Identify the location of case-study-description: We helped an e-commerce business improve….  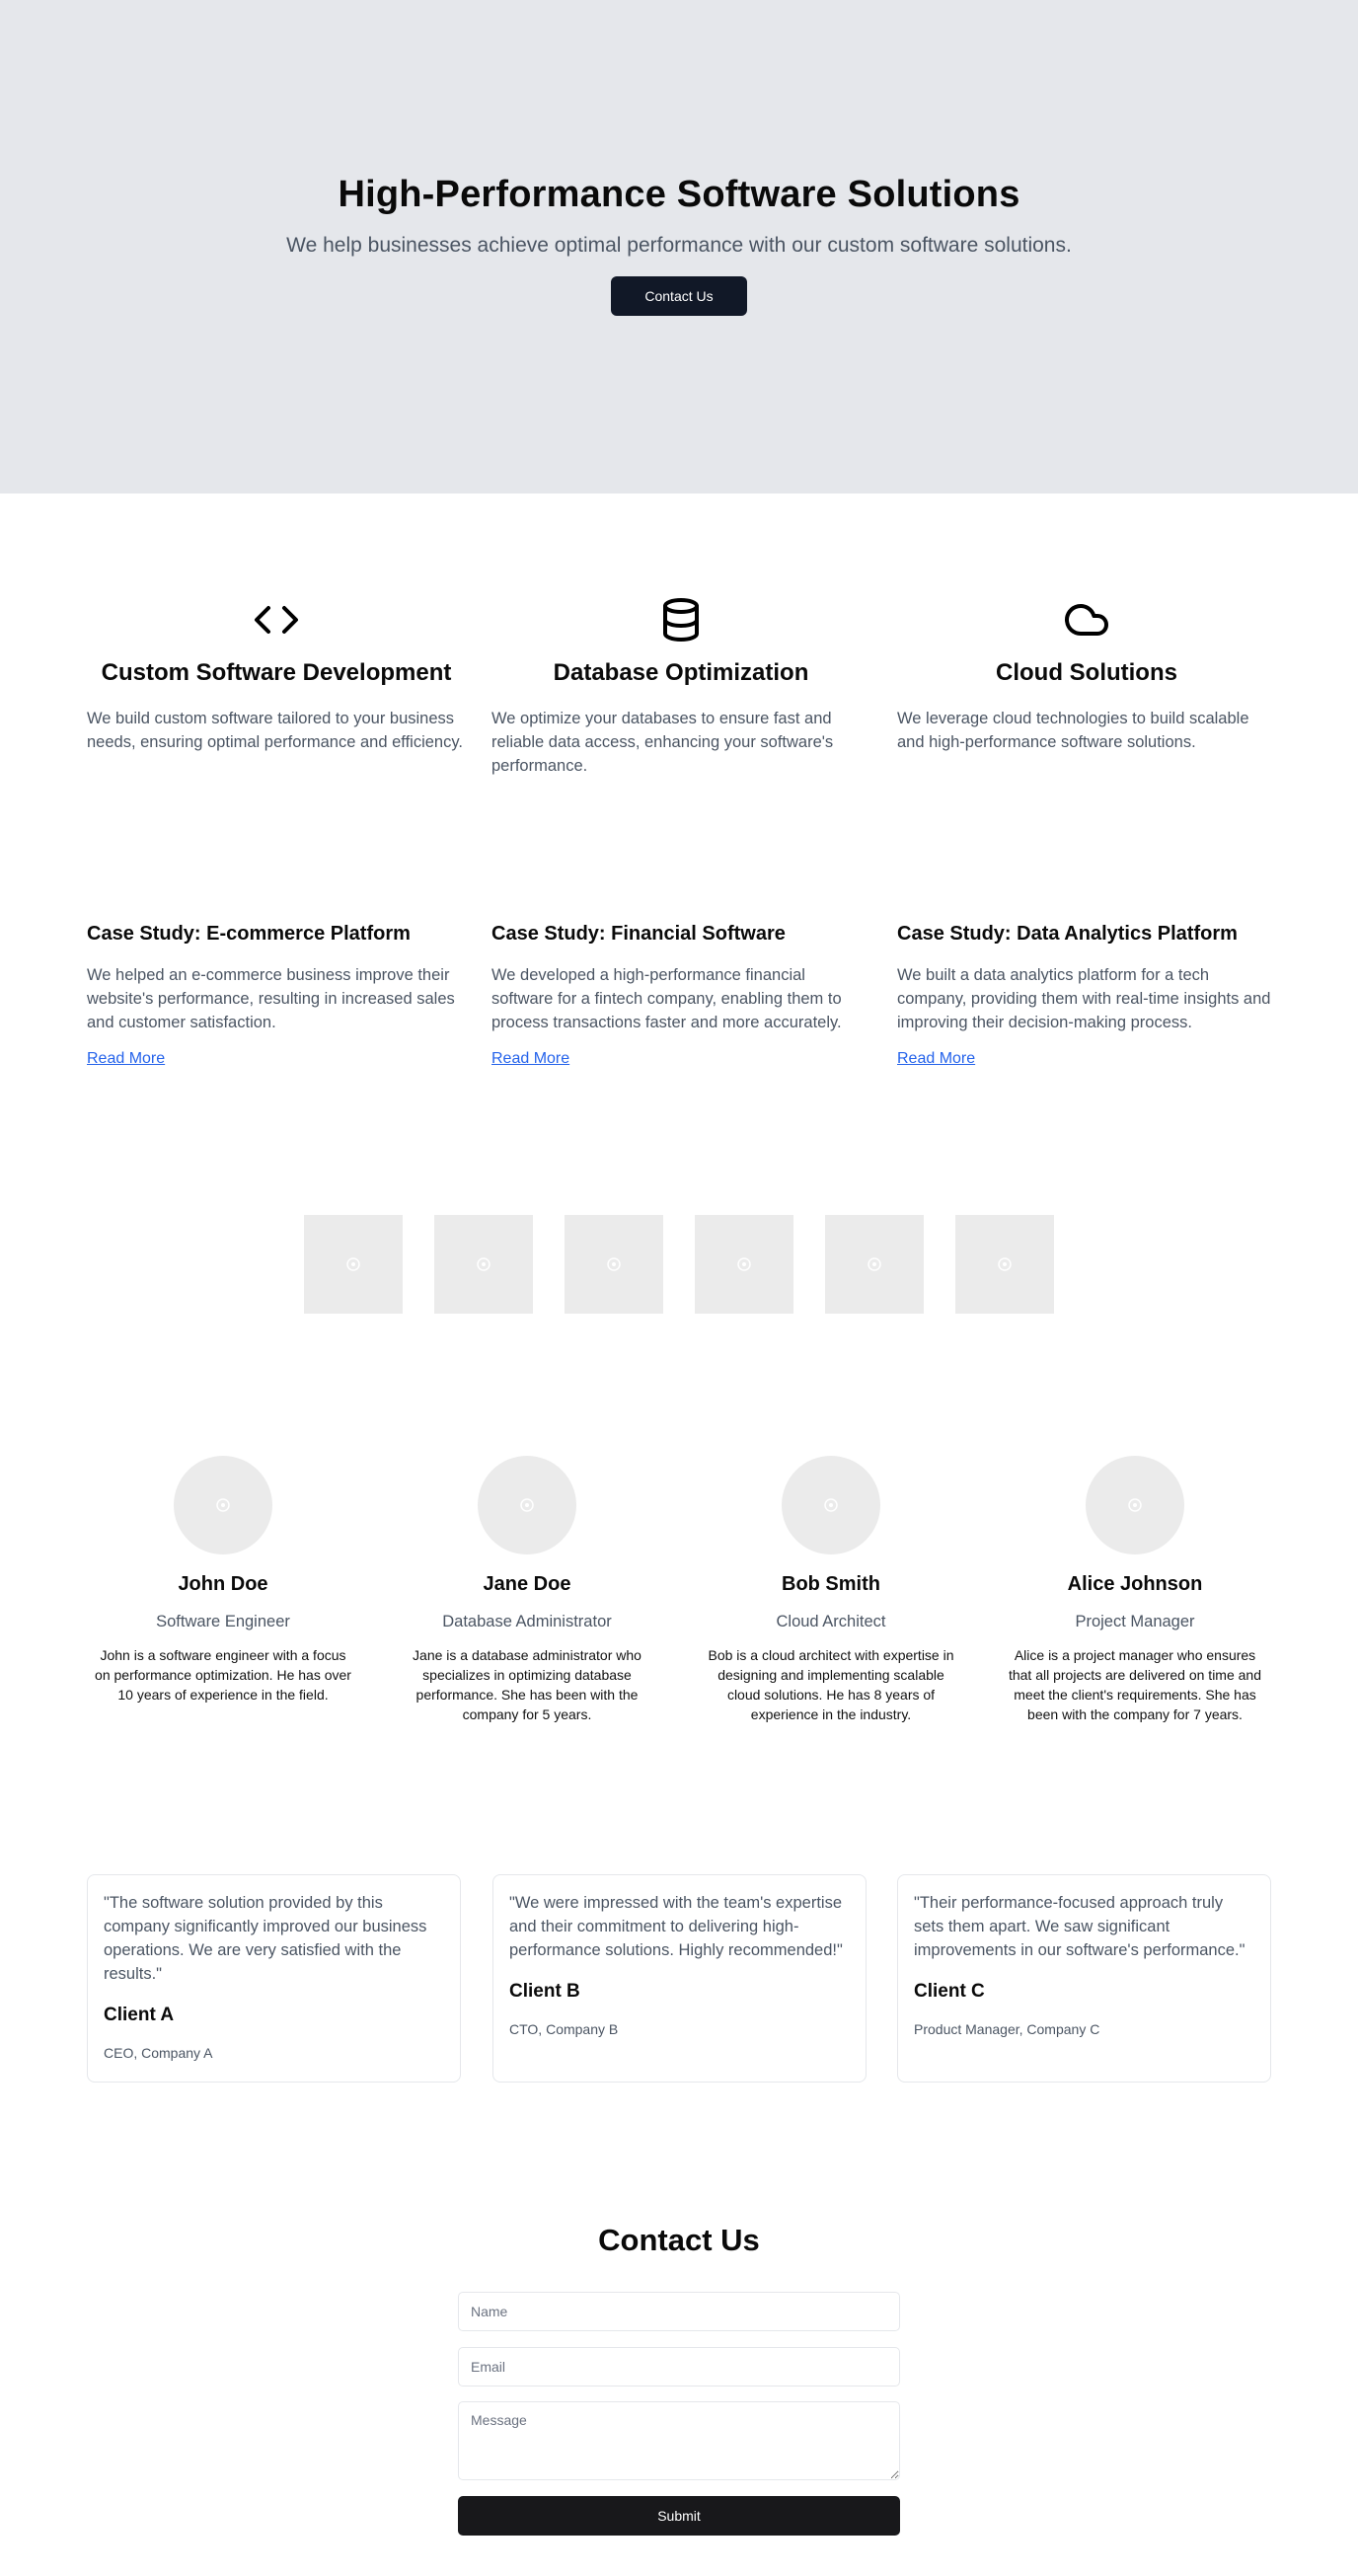
(271, 998).